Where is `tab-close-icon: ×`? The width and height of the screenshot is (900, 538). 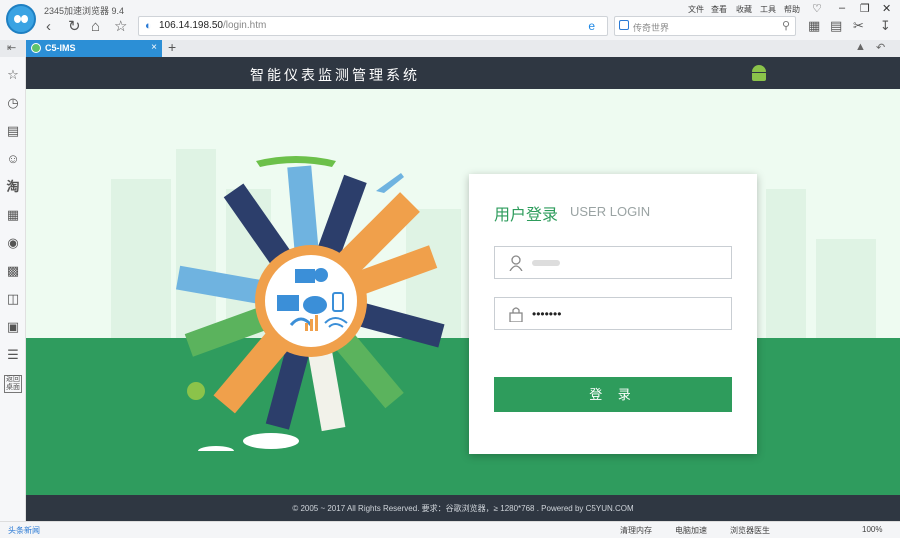
tab-close-icon: × is located at coordinates (154, 47).